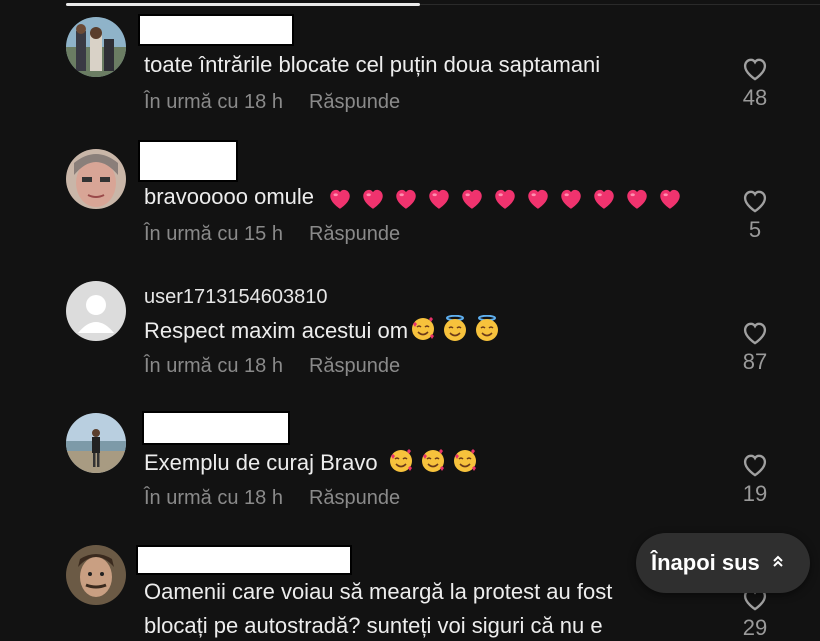 This screenshot has width=820, height=641. Describe the element at coordinates (243, 4) in the screenshot. I see `active-tab-indicator` at that location.